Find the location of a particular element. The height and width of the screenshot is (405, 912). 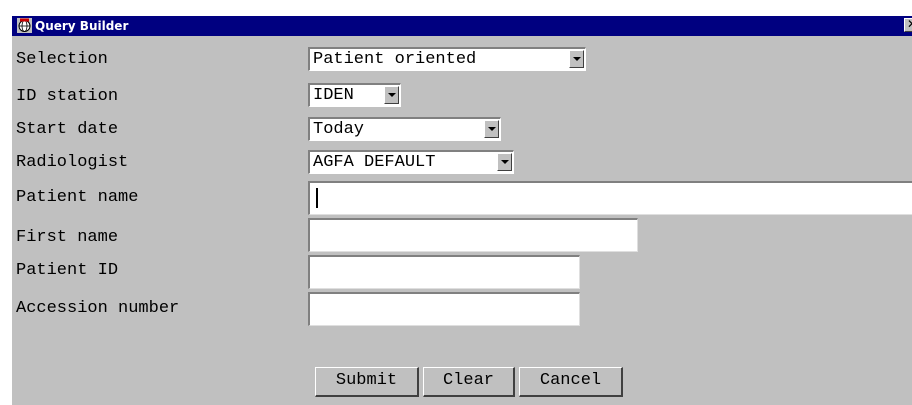

accession-number-input is located at coordinates (444, 309).